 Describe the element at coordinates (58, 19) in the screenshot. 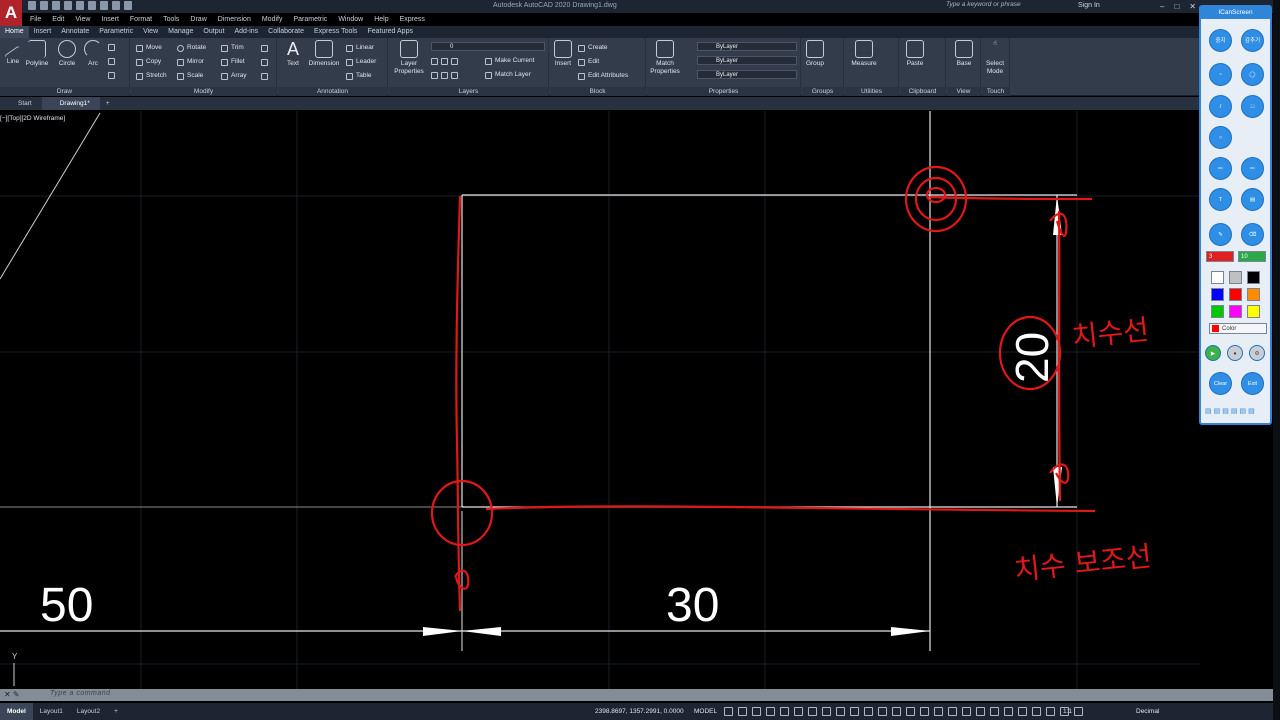

I see `menu-edit: Edit` at that location.